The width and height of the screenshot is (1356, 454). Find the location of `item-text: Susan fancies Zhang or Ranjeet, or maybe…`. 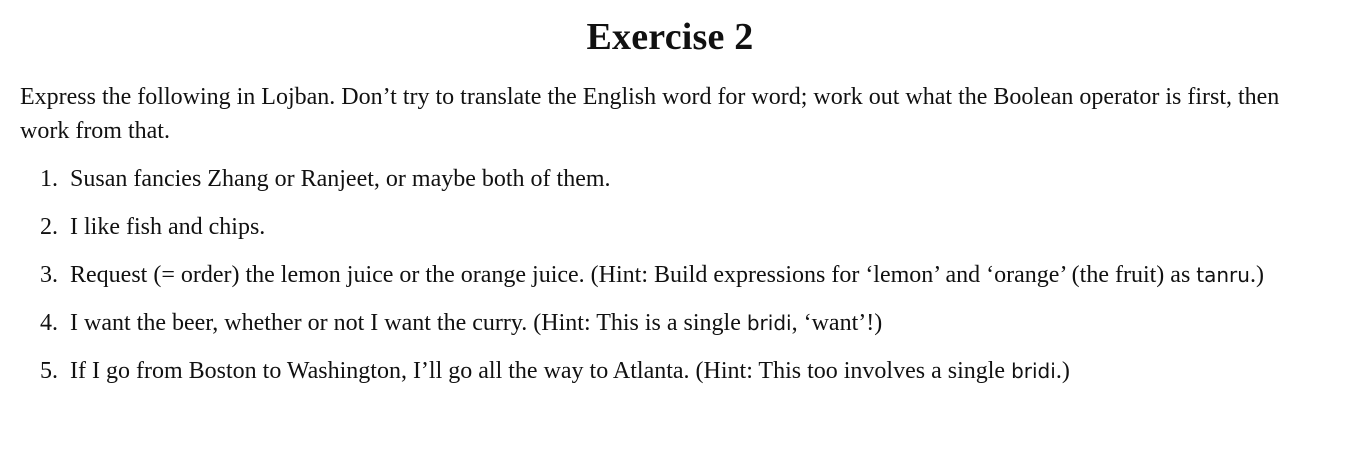

item-text: Susan fancies Zhang or Ranjeet, or maybe… is located at coordinates (340, 179).